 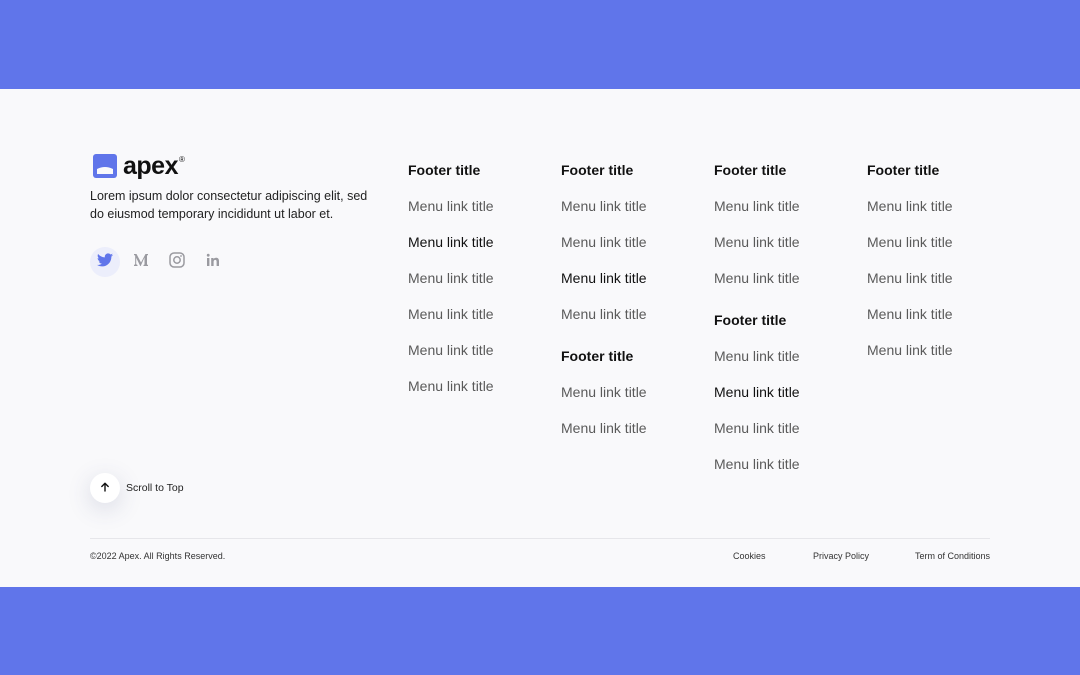 I want to click on twitter-link, so click(x=105, y=262).